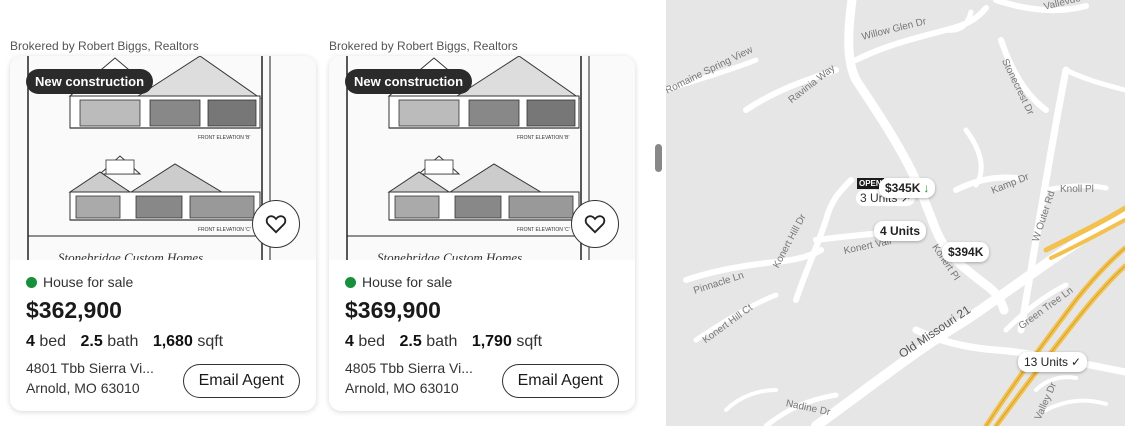  I want to click on sqft-value: 1,680, so click(172, 341).